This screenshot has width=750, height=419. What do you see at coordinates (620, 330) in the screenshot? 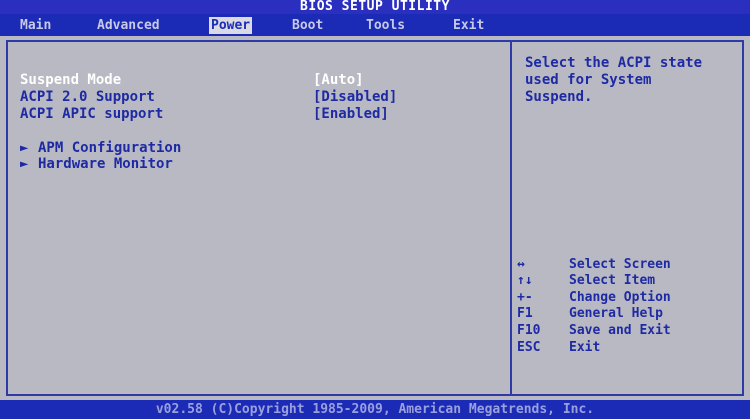
I see `key-desc: Save and Exit` at bounding box center [620, 330].